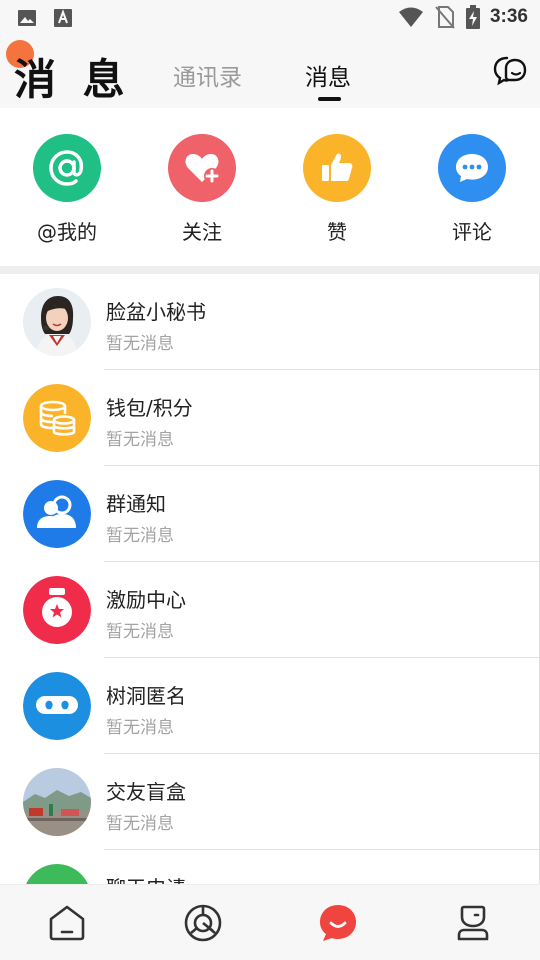 This screenshot has height=960, width=540. What do you see at coordinates (57, 706) in the screenshot?
I see `ninja-icon` at bounding box center [57, 706].